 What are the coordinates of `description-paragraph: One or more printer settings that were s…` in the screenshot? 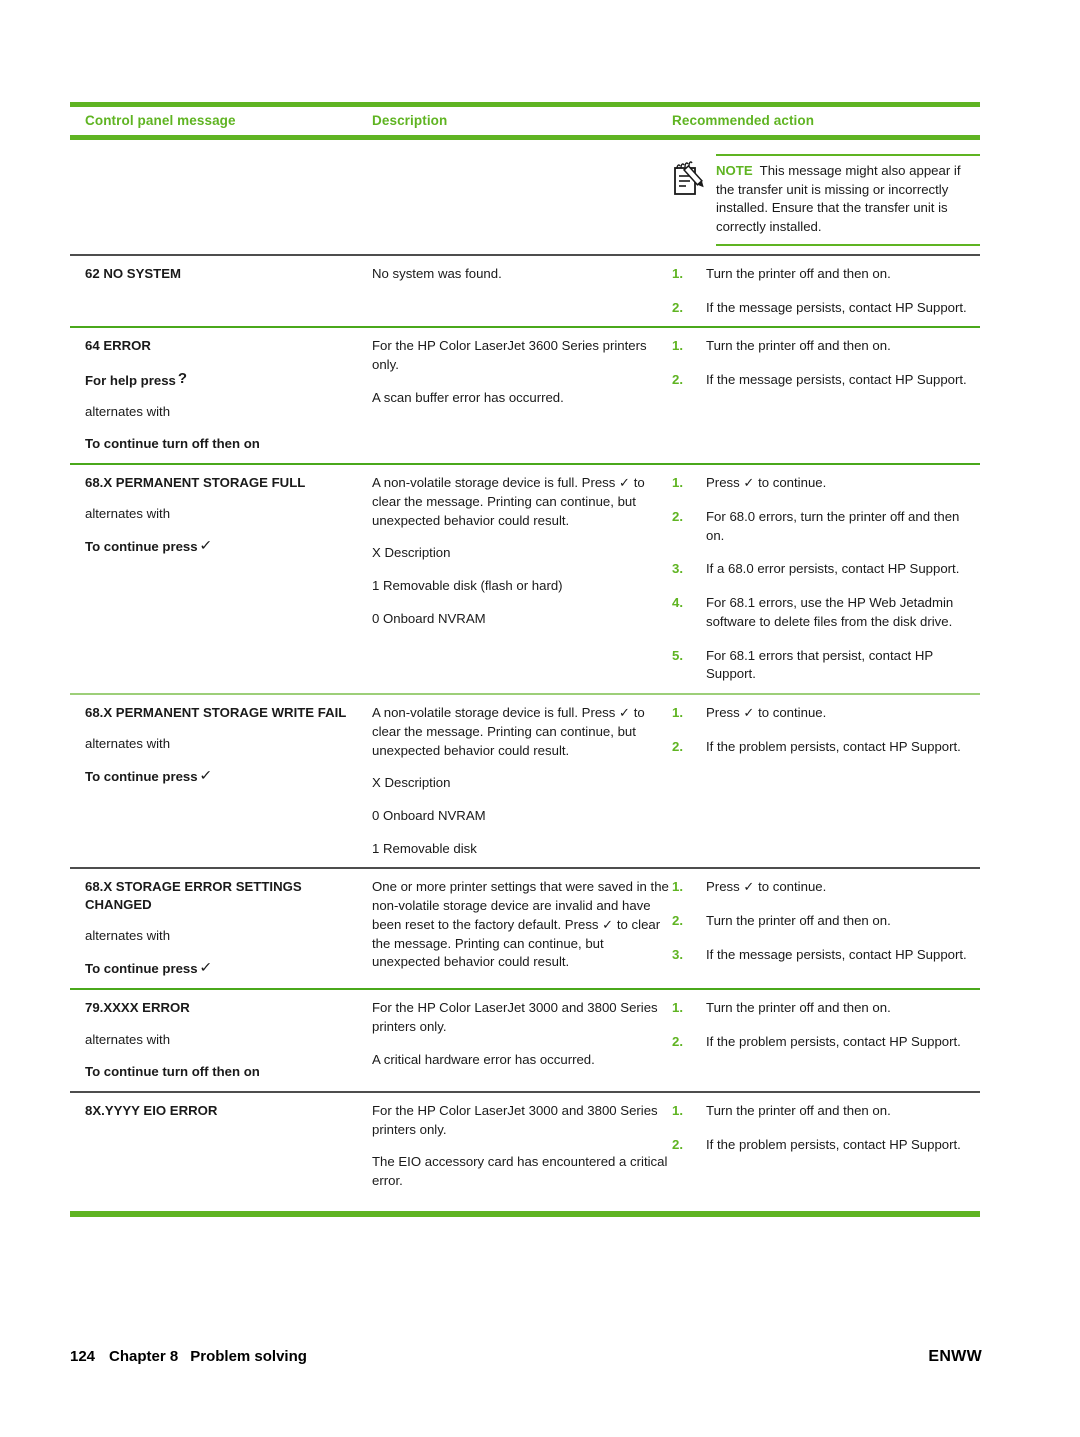 It's located at (520, 924).